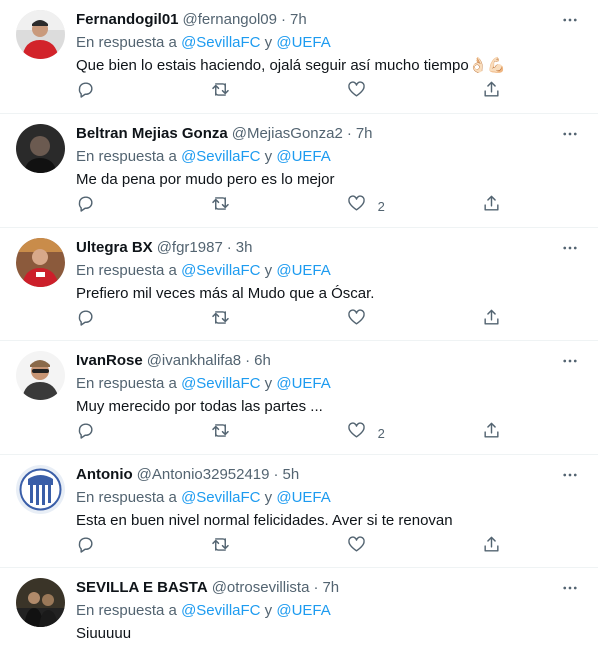 This screenshot has width=598, height=650. I want to click on display-name: Beltran Mejias Gonza, so click(152, 134).